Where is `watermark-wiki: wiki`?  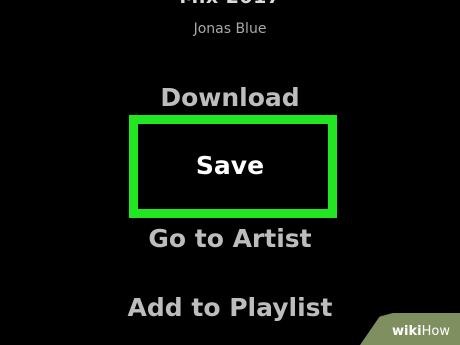 watermark-wiki: wiki is located at coordinates (407, 331).